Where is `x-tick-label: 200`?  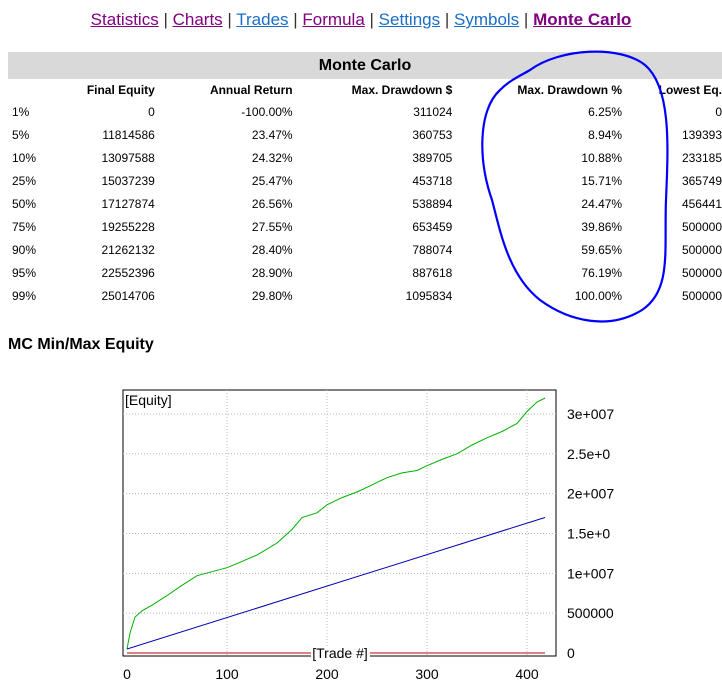
x-tick-label: 200 is located at coordinates (327, 674).